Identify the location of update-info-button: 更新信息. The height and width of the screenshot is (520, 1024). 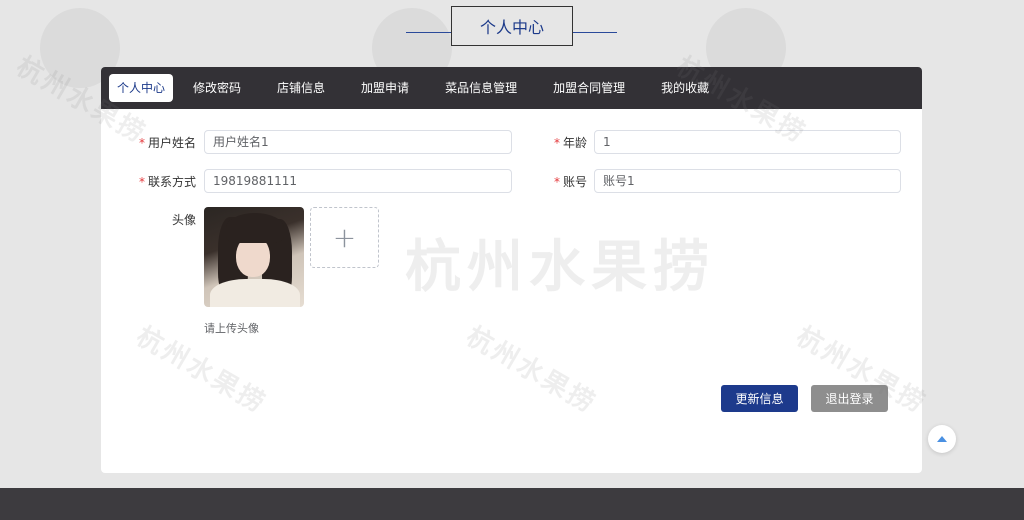
(759, 398).